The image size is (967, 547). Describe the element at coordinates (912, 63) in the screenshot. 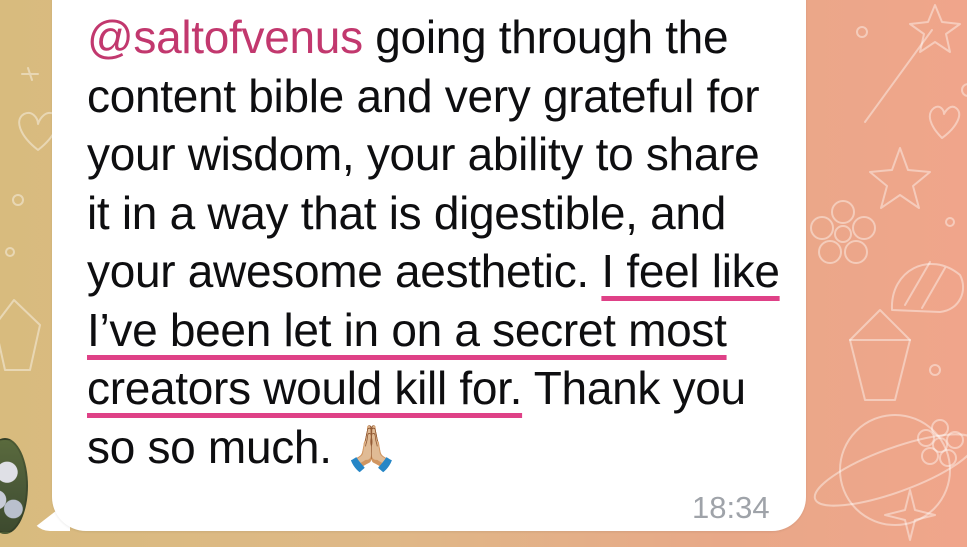

I see `magic-wand-icon` at that location.